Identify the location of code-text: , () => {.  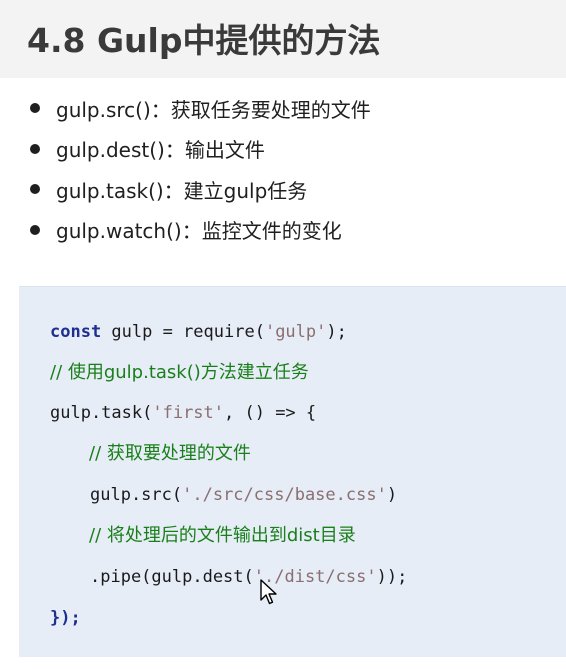
(270, 413).